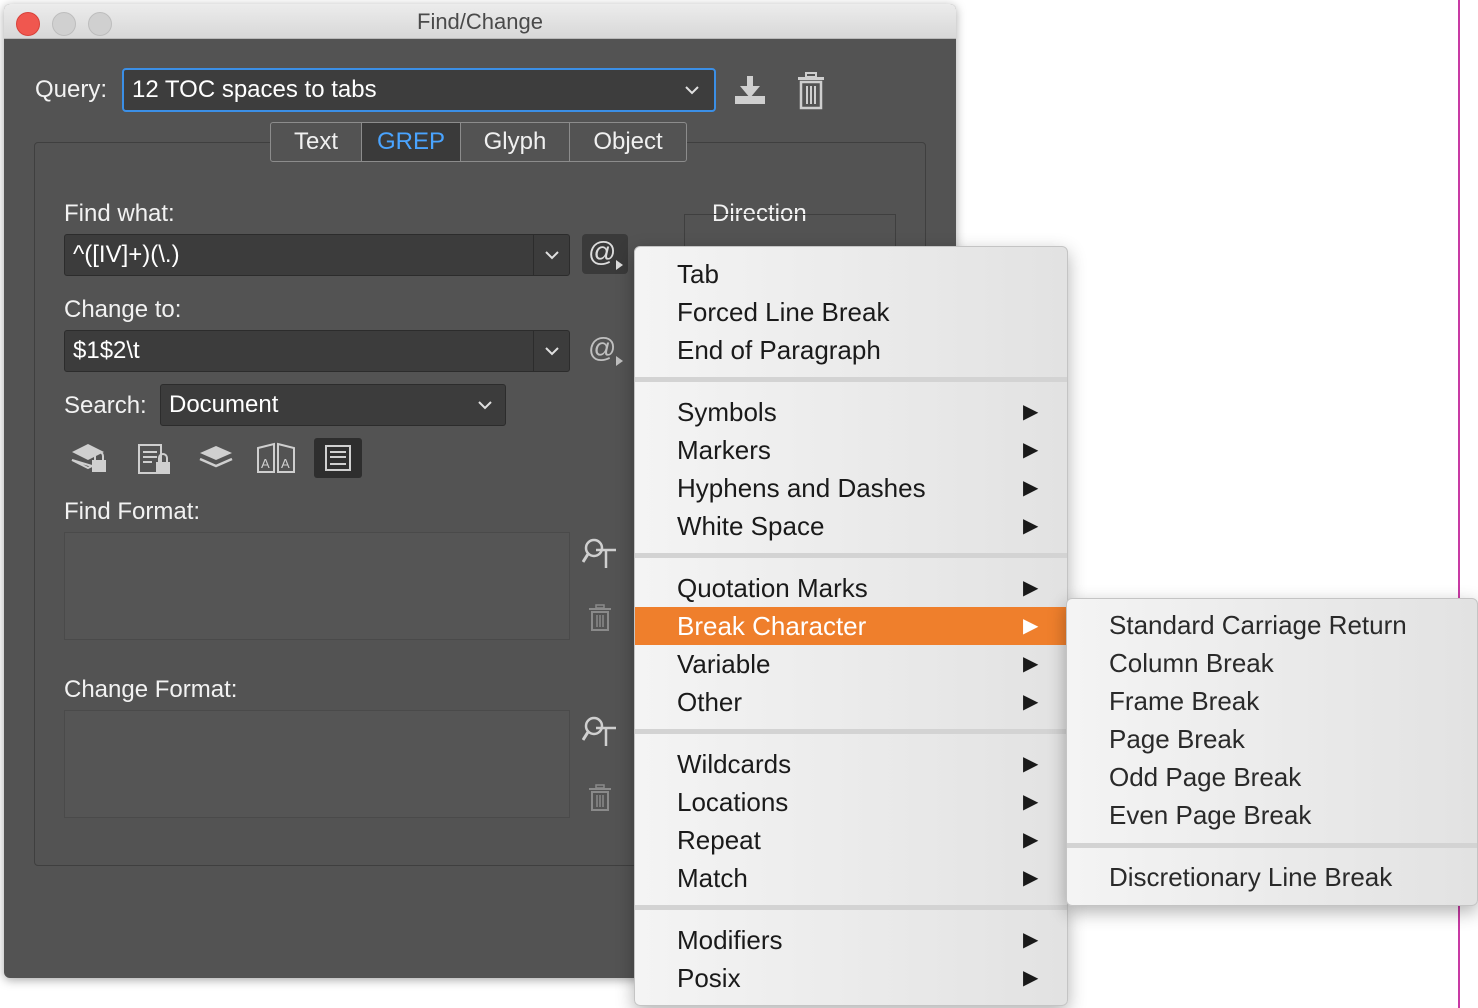 This screenshot has width=1478, height=1008. Describe the element at coordinates (106, 350) in the screenshot. I see `change-to-value: $1$2\t` at that location.